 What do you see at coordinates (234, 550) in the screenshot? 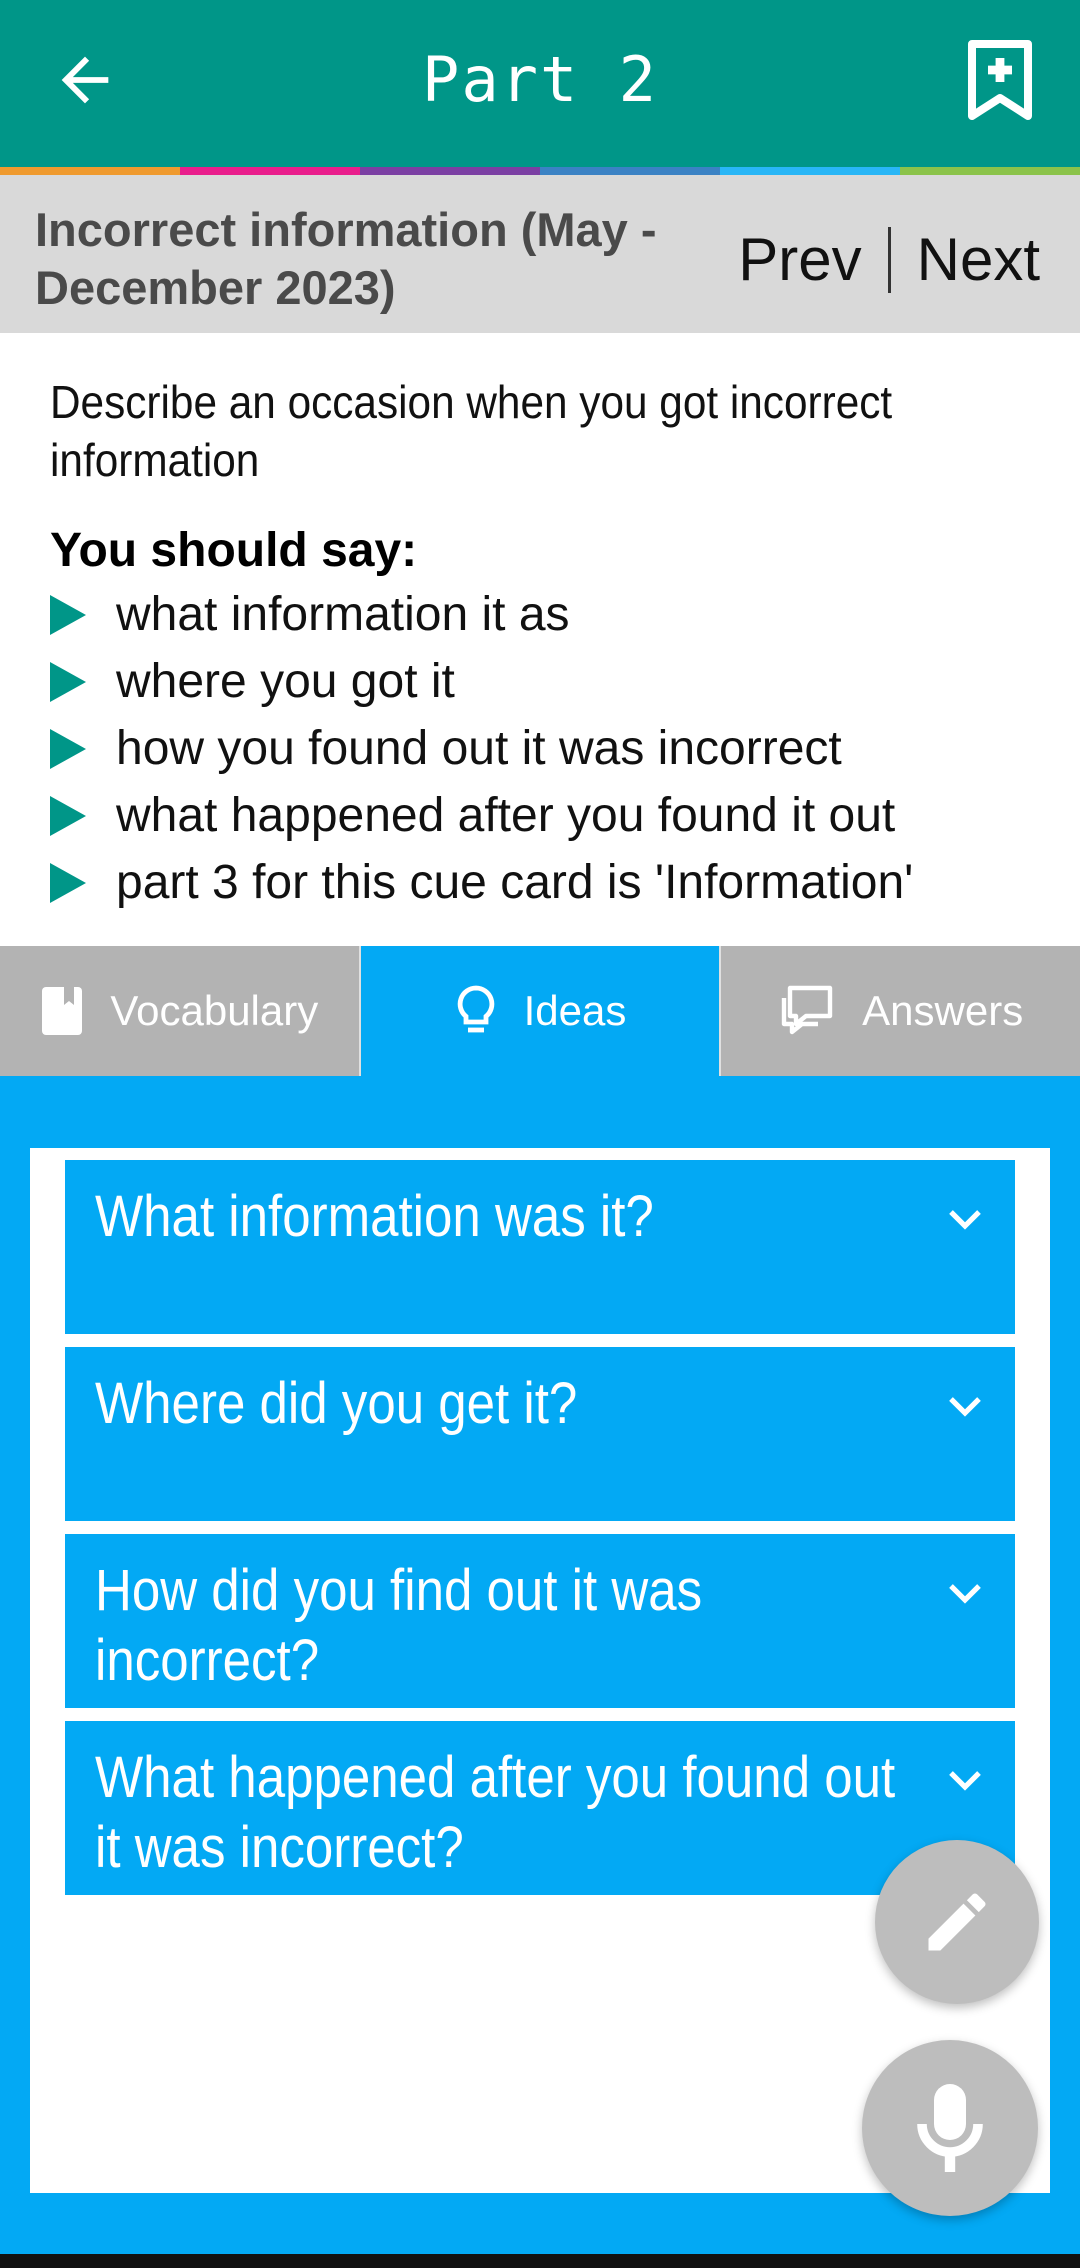
I see `you-should-say-heading: You should say:` at bounding box center [234, 550].